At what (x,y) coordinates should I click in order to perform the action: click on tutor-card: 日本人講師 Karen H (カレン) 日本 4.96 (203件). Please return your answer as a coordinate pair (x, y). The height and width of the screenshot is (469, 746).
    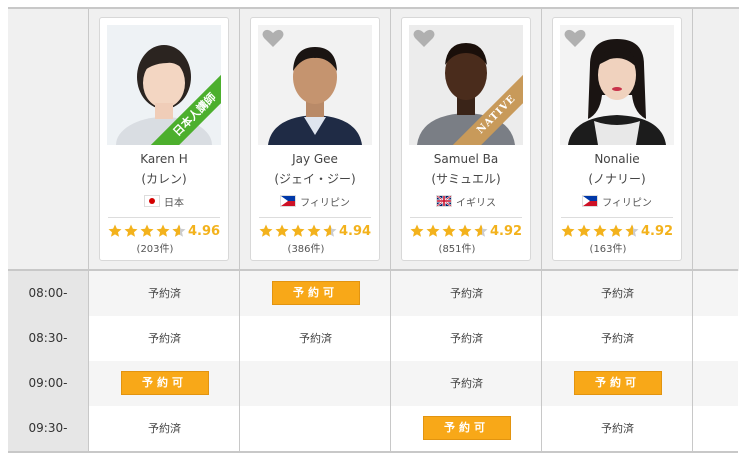
    Looking at the image, I should click on (164, 139).